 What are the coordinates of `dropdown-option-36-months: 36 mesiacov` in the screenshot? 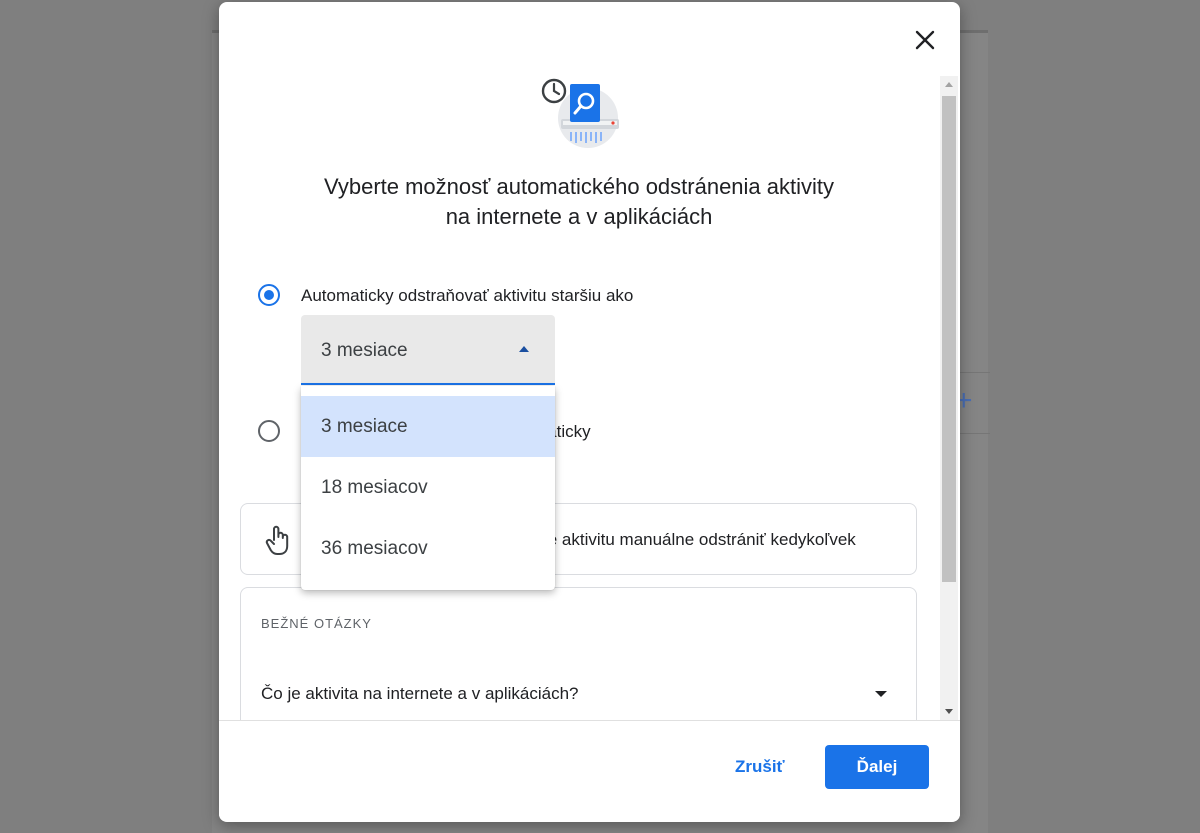 It's located at (428, 548).